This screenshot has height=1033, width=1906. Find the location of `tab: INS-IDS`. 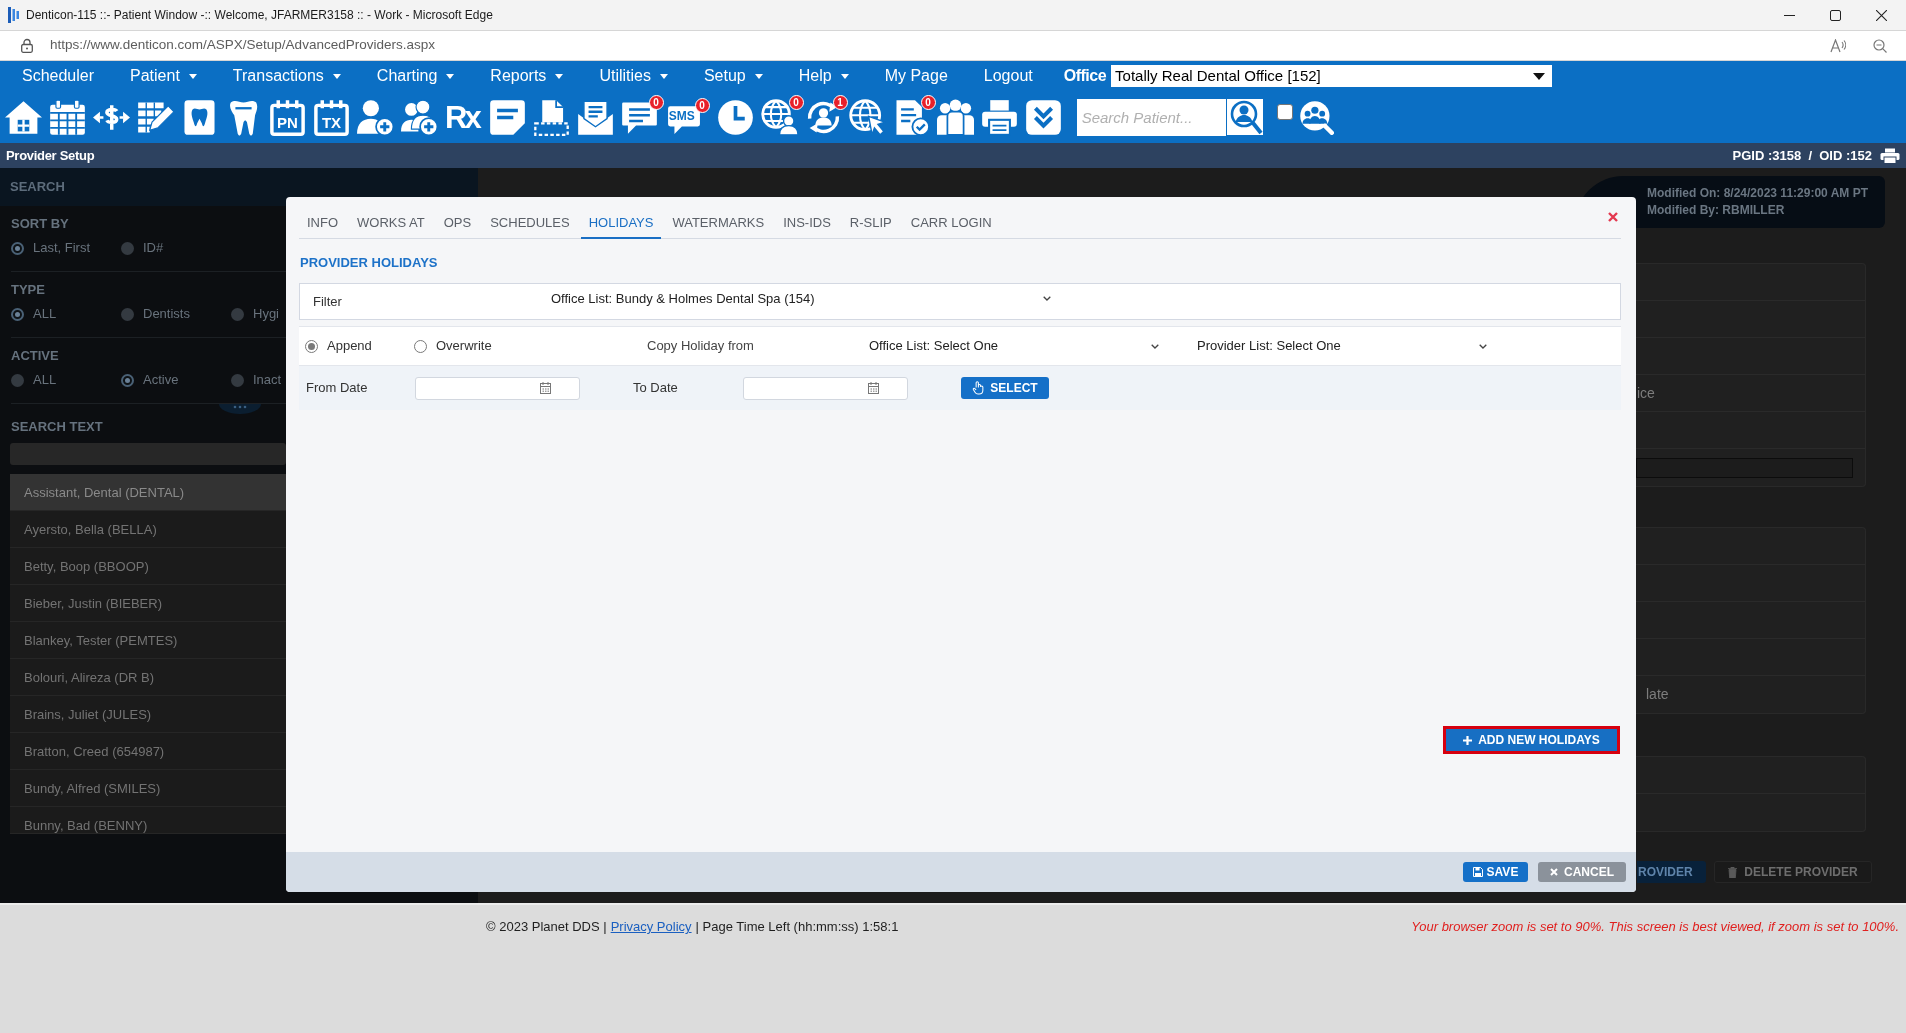

tab: INS-IDS is located at coordinates (807, 224).